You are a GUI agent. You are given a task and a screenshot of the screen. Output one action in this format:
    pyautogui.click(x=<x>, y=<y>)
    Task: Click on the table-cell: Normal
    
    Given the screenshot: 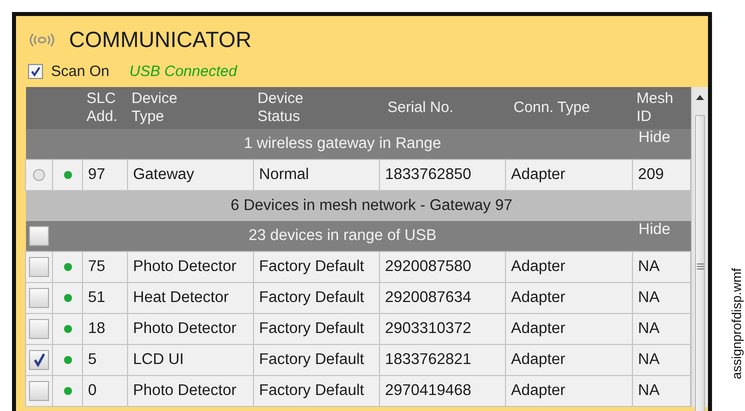 What is the action you would take?
    pyautogui.click(x=317, y=175)
    